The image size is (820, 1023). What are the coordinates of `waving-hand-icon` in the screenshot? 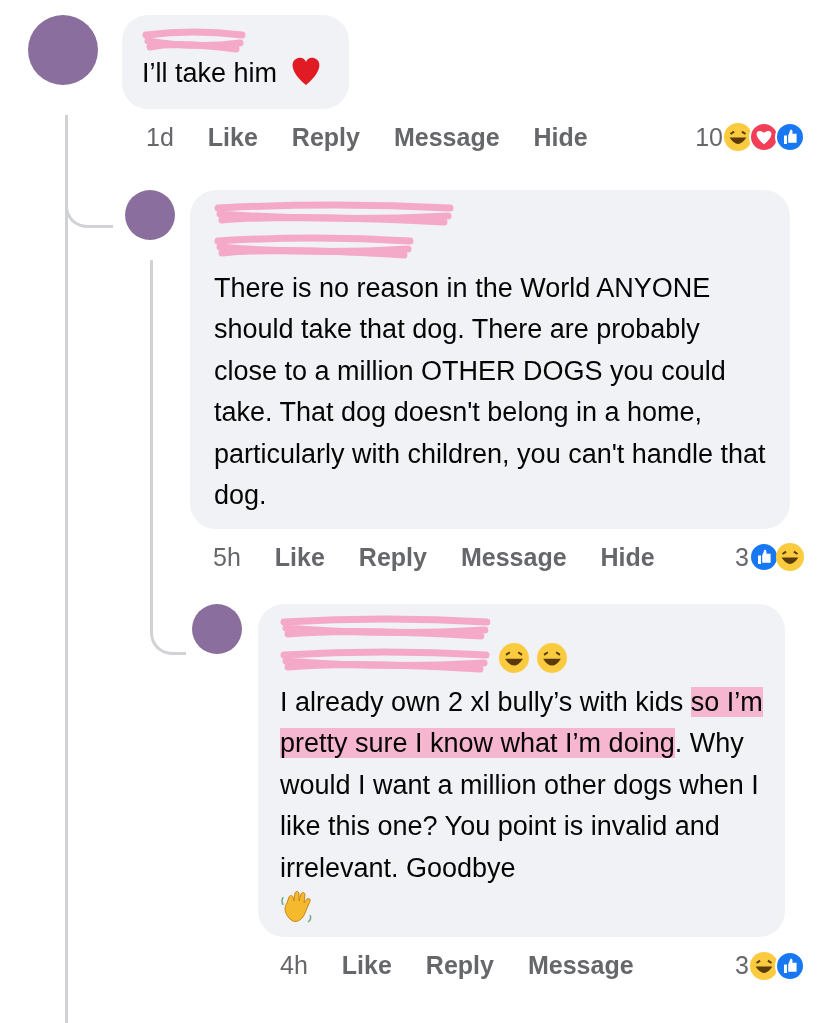 It's located at (297, 907).